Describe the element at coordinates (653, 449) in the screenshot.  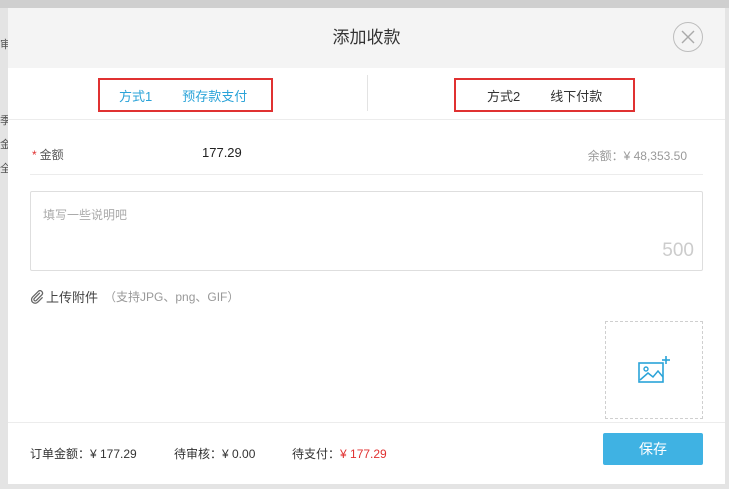
I see `save-button: 保存` at that location.